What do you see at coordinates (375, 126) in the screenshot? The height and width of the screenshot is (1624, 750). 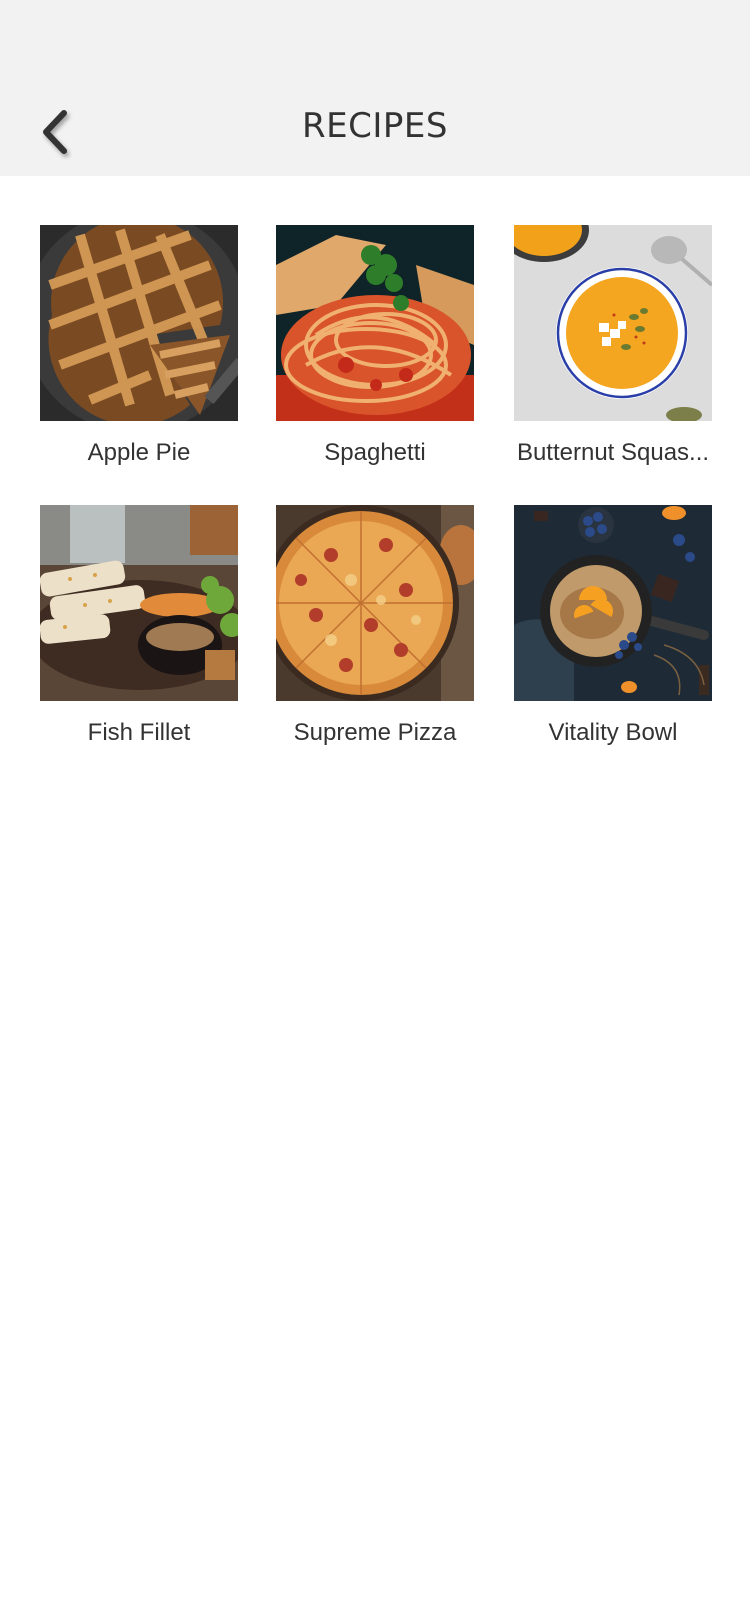 I see `page-title: RECIPES` at bounding box center [375, 126].